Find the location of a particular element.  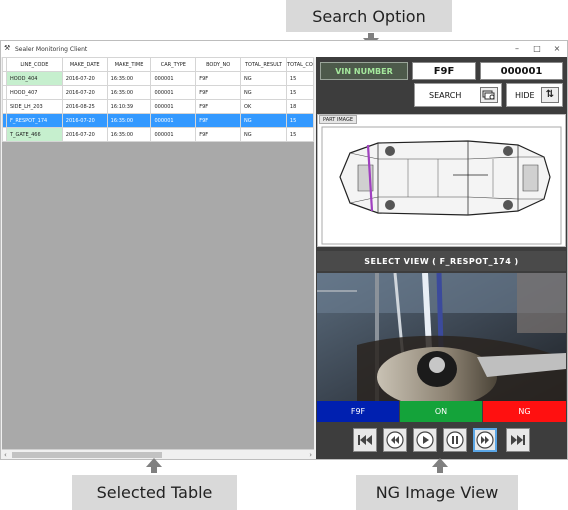

select-view-header: SELECT VIEW ( F_RESPOT_174 ) is located at coordinates (441, 261).